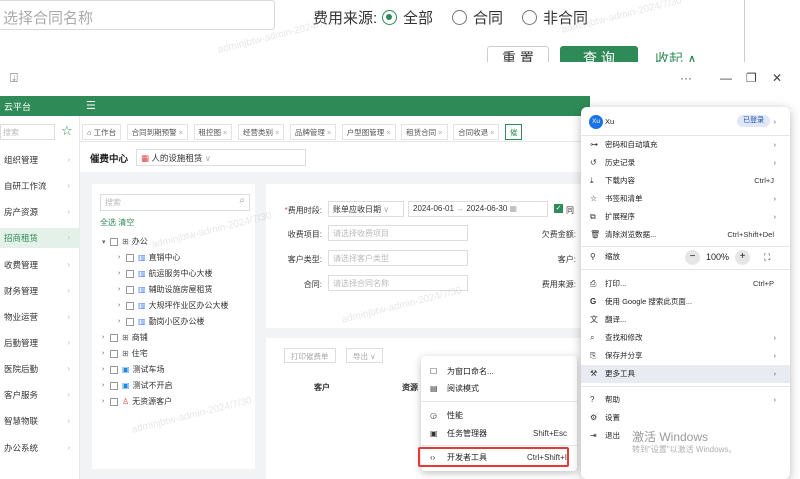  I want to click on tab-business-category: 经营类别 ×, so click(261, 132).